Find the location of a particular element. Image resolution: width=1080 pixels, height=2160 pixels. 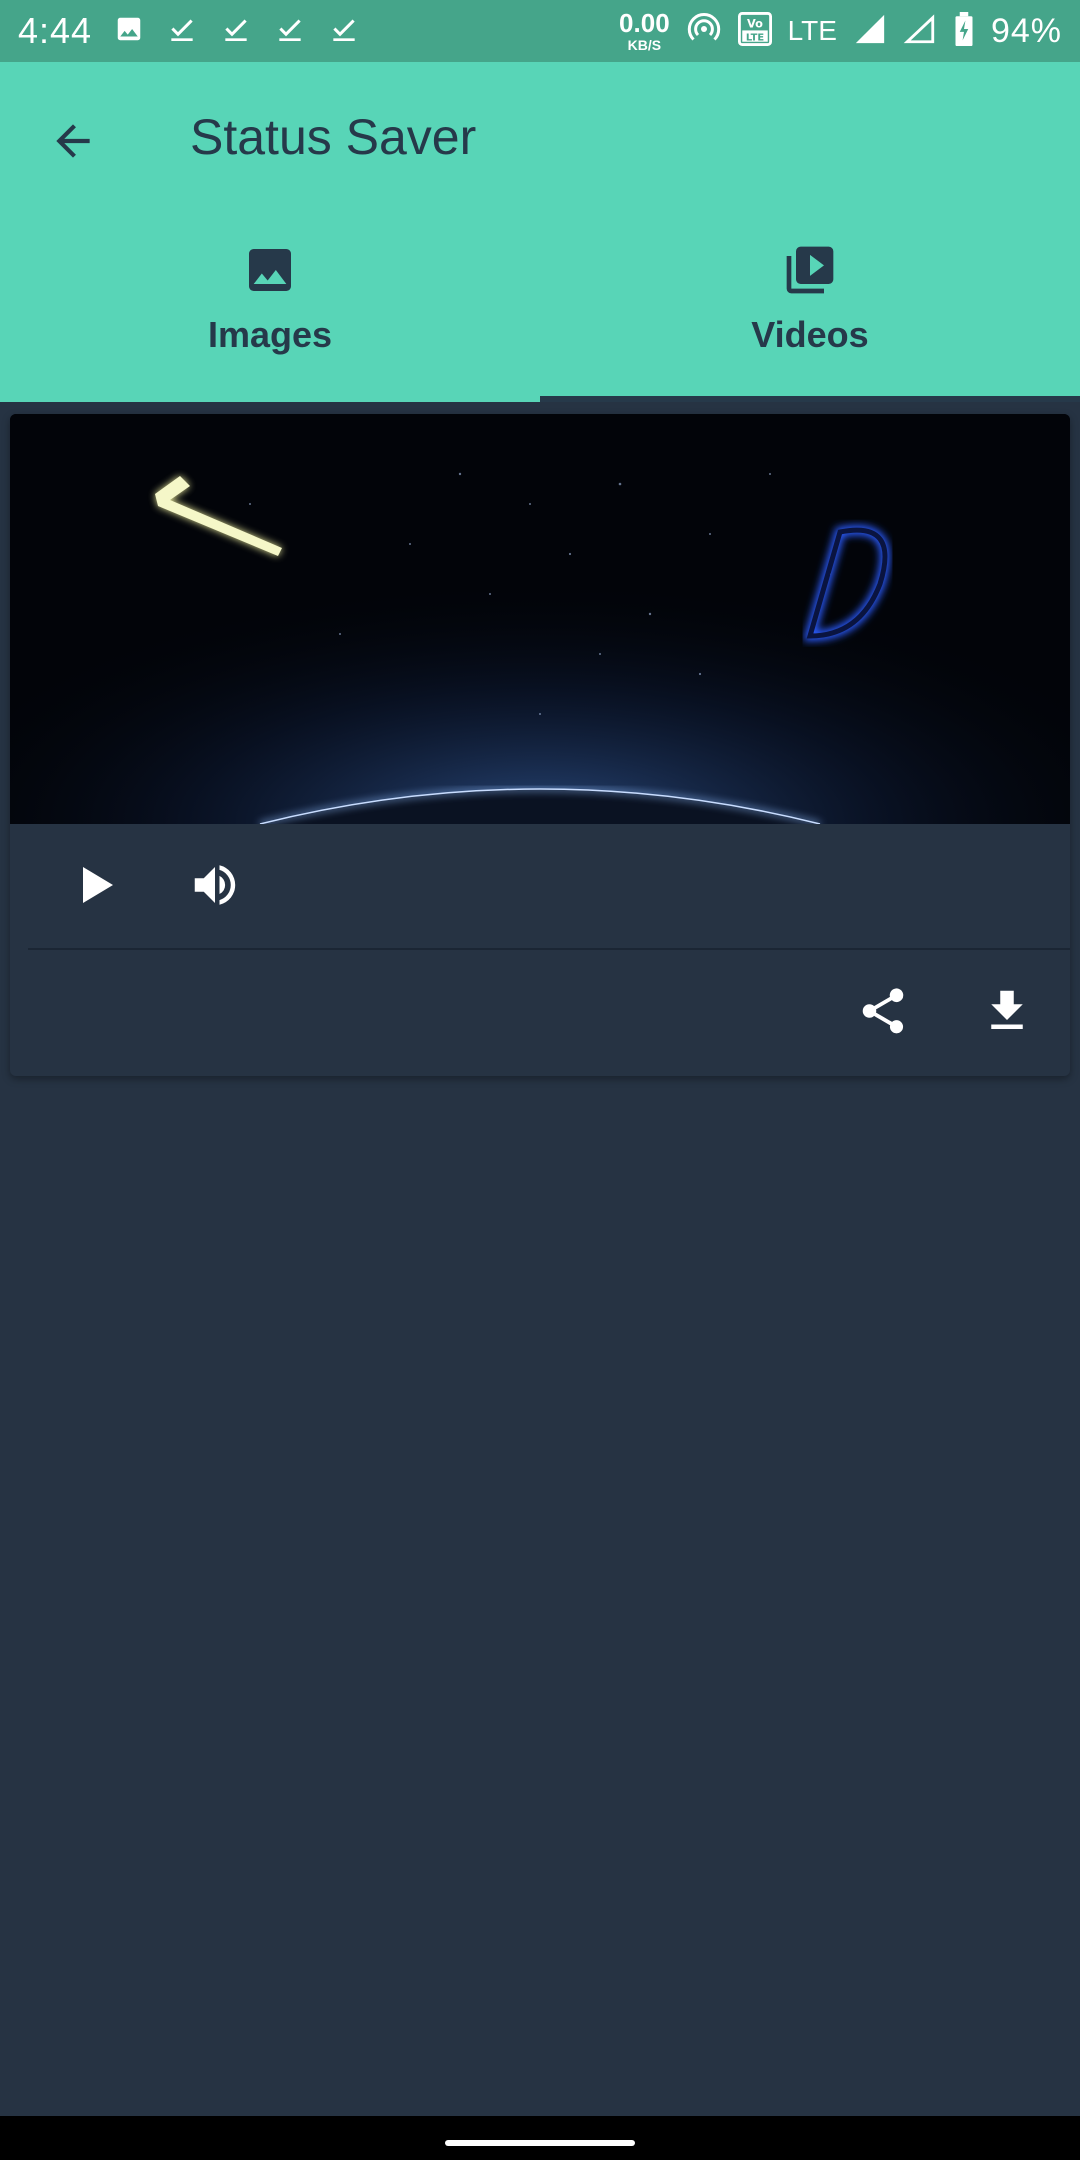

video-library-icon is located at coordinates (810, 270).